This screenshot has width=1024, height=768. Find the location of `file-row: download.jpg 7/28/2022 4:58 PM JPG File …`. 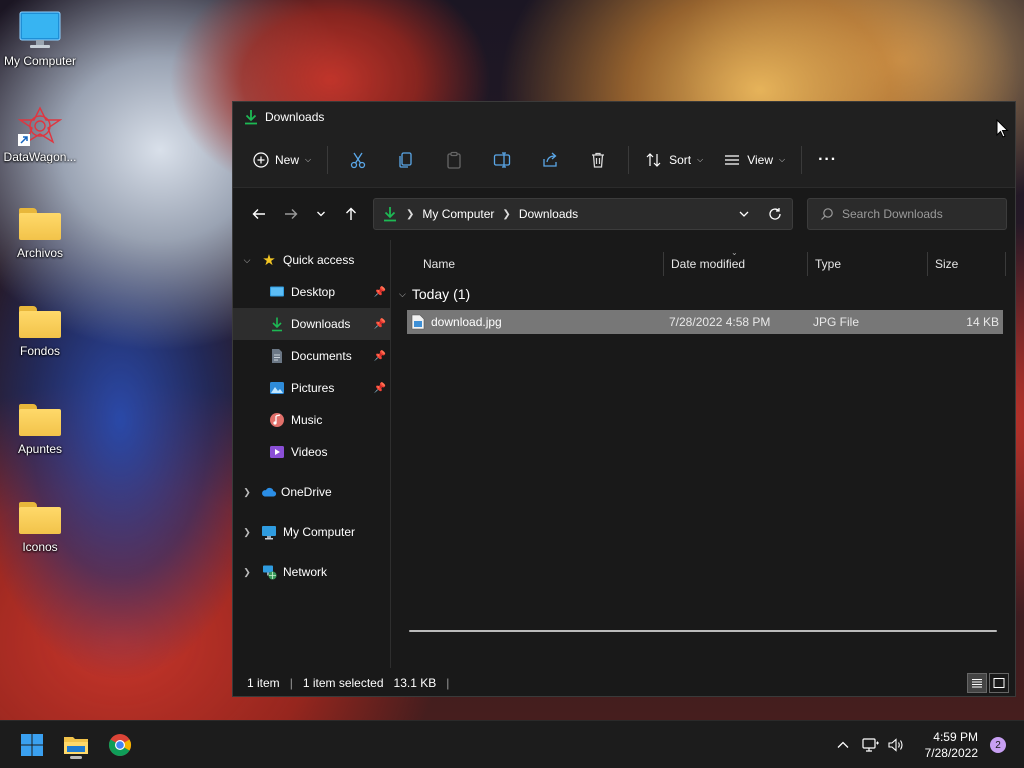

file-row: download.jpg 7/28/2022 4:58 PM JPG File … is located at coordinates (705, 322).